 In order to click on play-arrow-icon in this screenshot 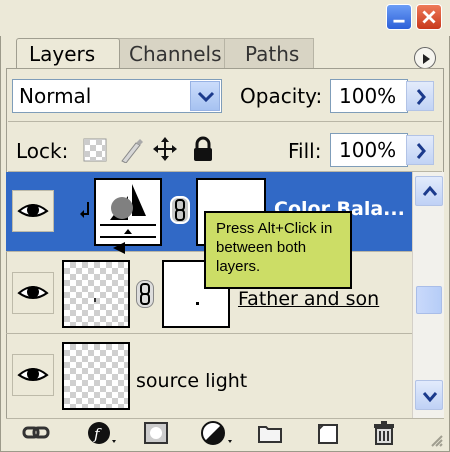, I will do `click(426, 59)`.